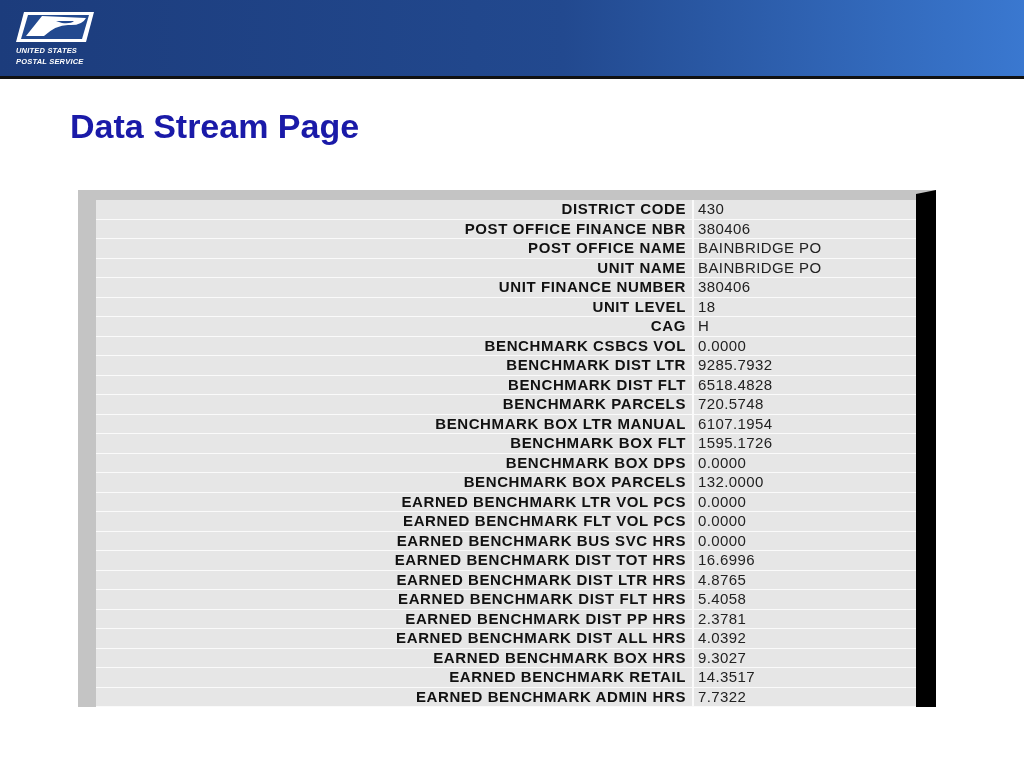 The width and height of the screenshot is (1024, 768). Describe the element at coordinates (395, 345) in the screenshot. I see `field-label: BENCHMARK CSBCS VOL` at that location.